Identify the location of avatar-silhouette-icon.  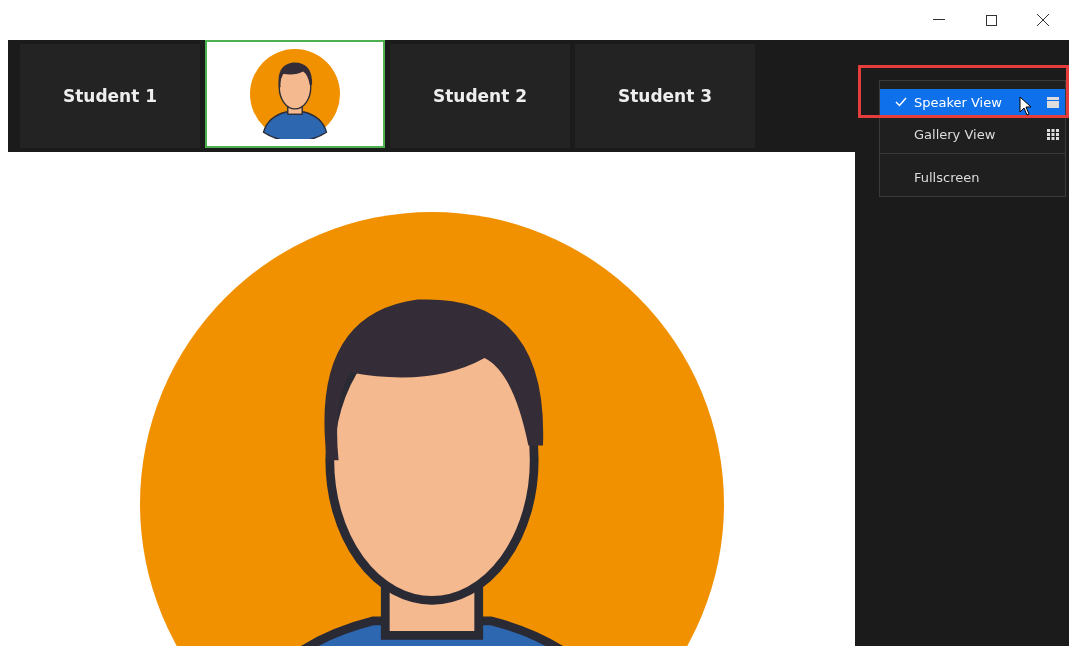
(295, 94).